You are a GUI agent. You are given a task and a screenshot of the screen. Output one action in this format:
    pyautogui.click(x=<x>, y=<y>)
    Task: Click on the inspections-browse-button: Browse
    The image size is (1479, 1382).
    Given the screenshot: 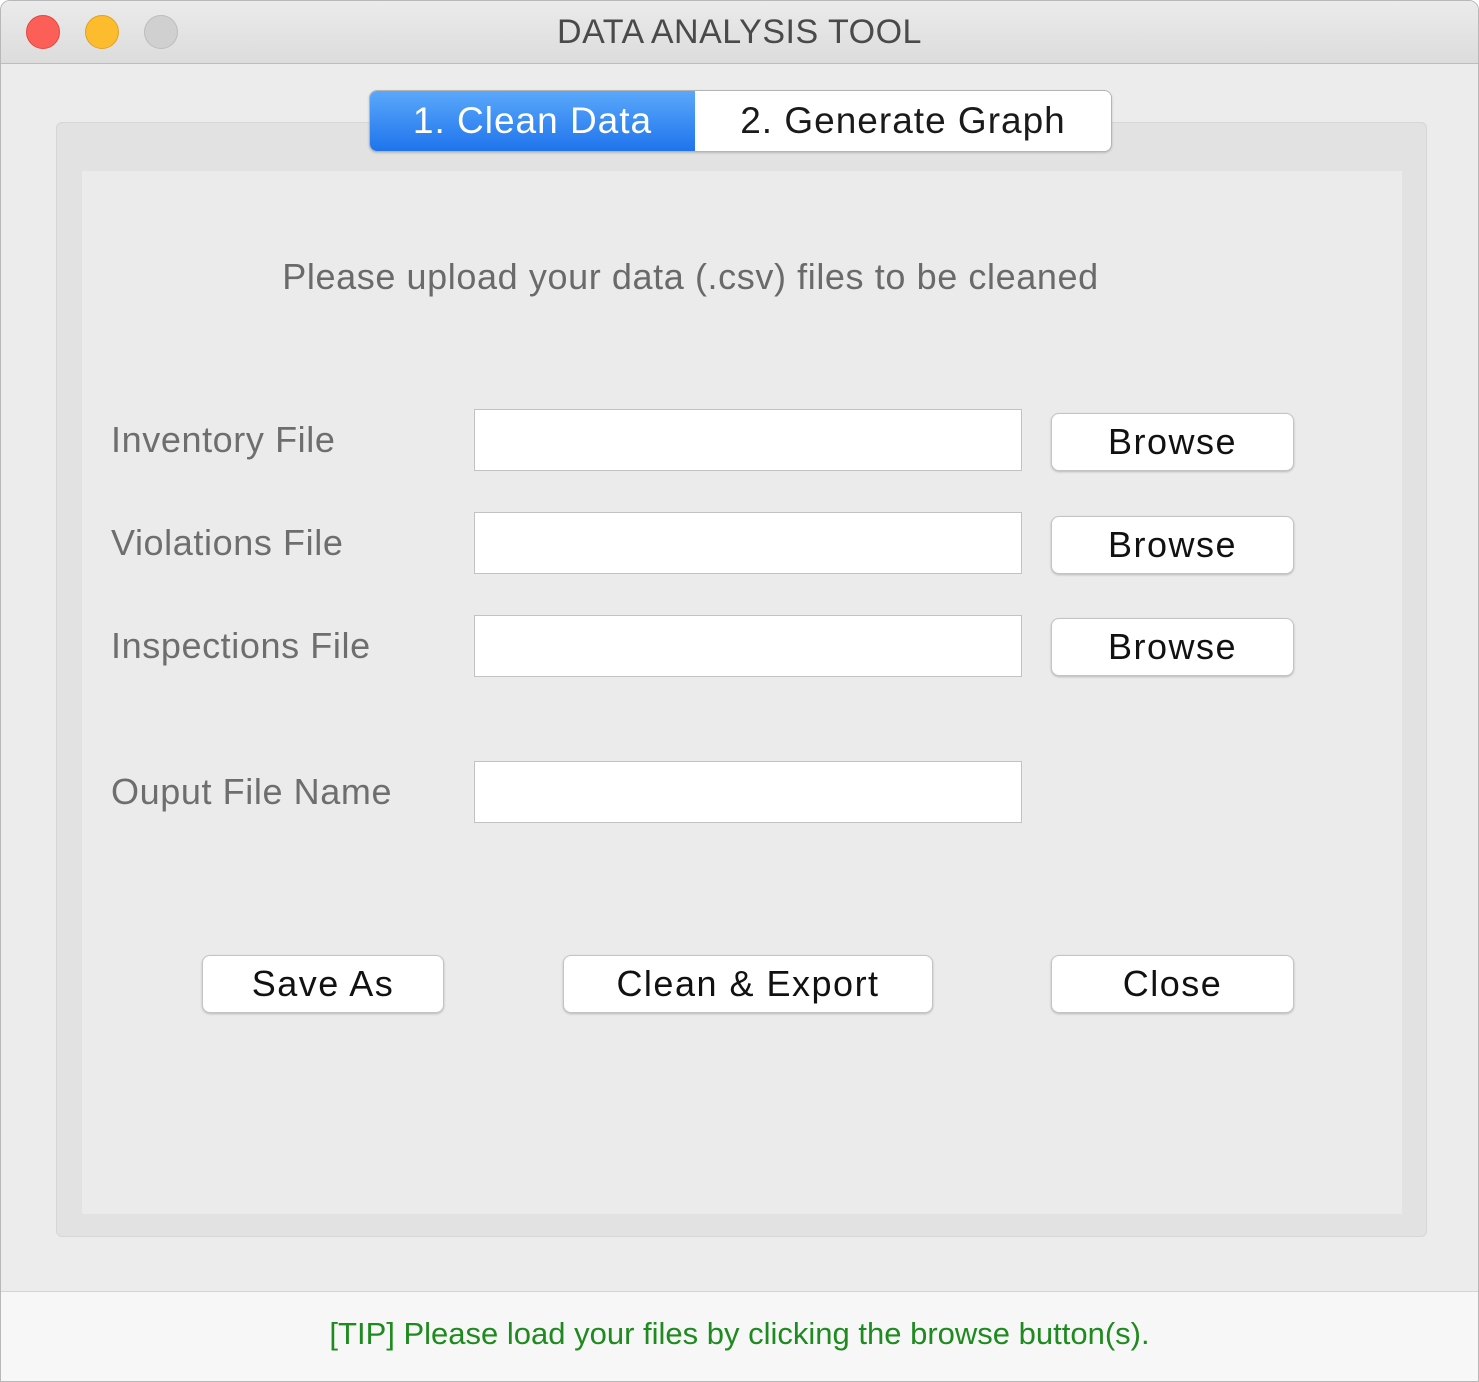 What is the action you would take?
    pyautogui.click(x=1172, y=647)
    